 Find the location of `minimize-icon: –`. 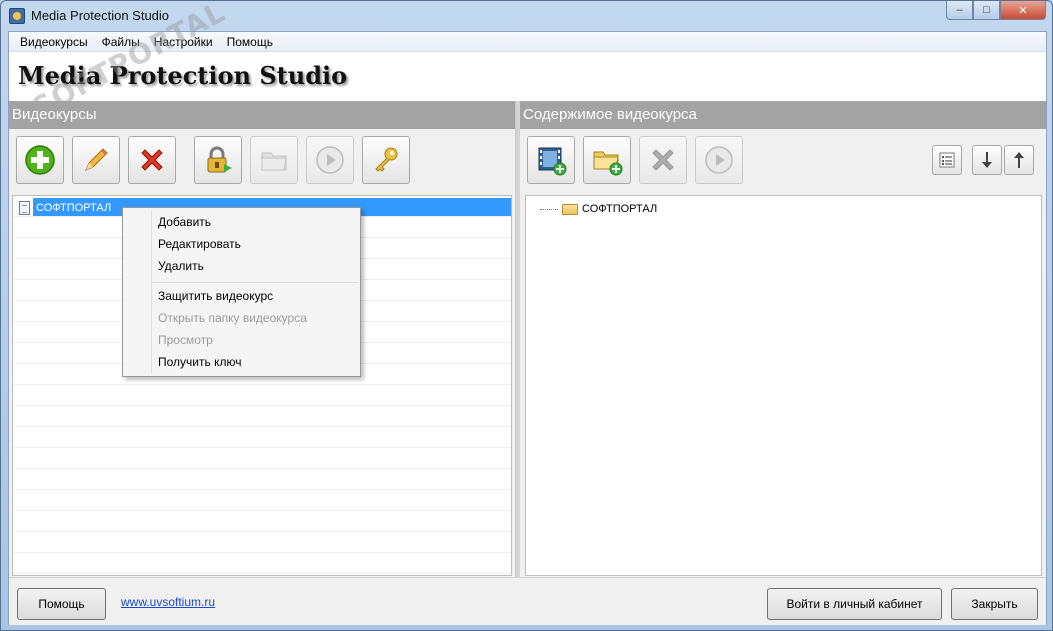

minimize-icon: – is located at coordinates (959, 10).